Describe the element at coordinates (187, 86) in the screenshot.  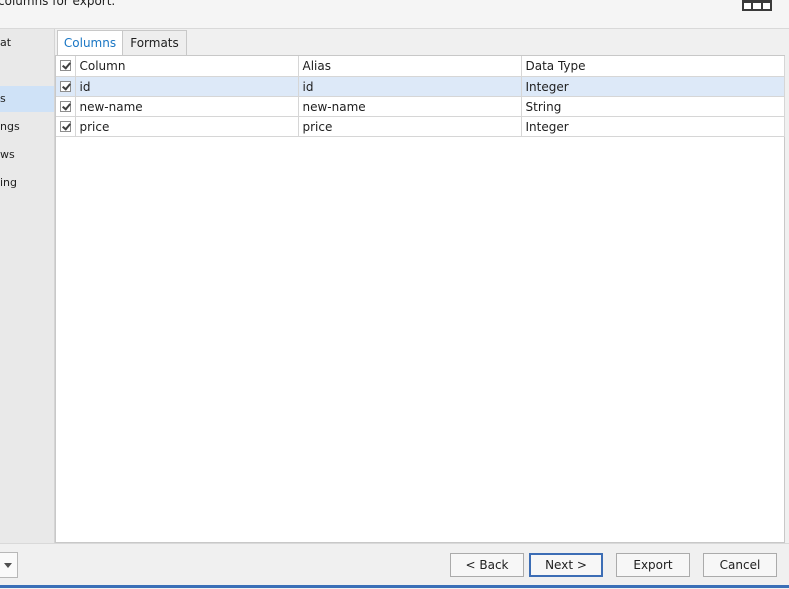
I see `cell-column: id` at that location.